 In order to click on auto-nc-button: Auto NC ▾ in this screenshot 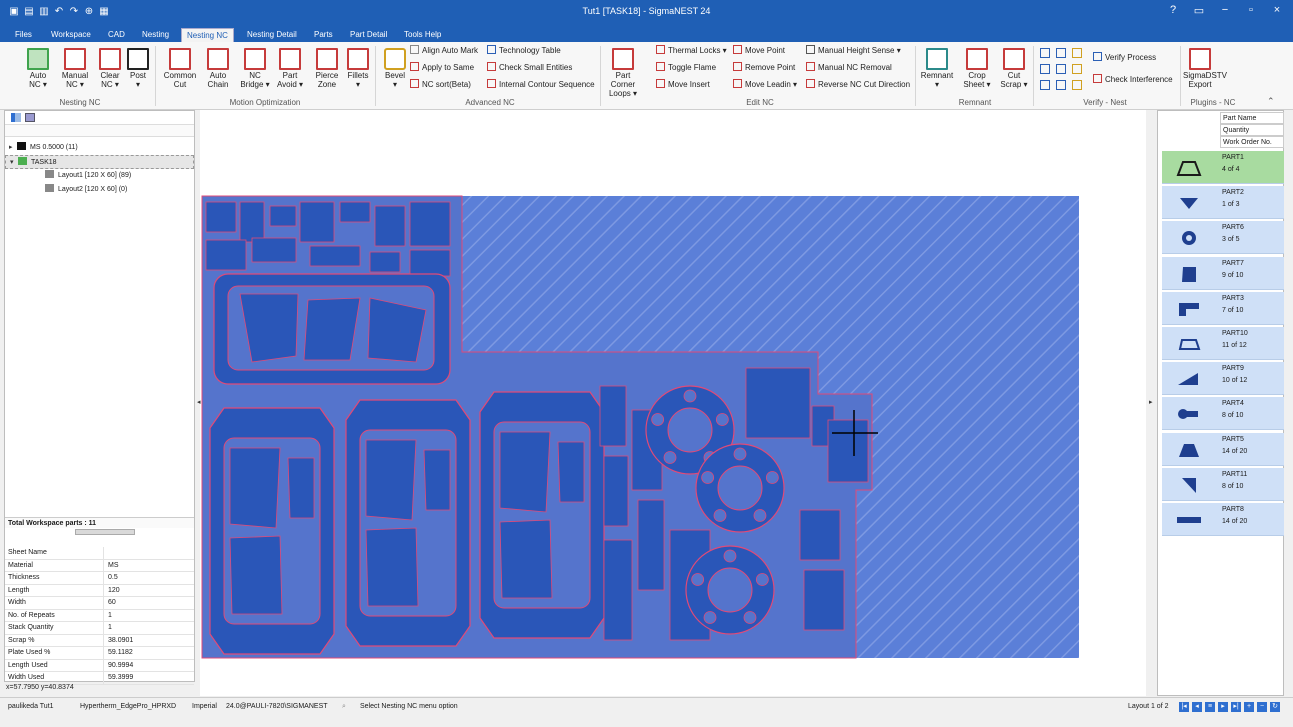, I will do `click(38, 67)`.